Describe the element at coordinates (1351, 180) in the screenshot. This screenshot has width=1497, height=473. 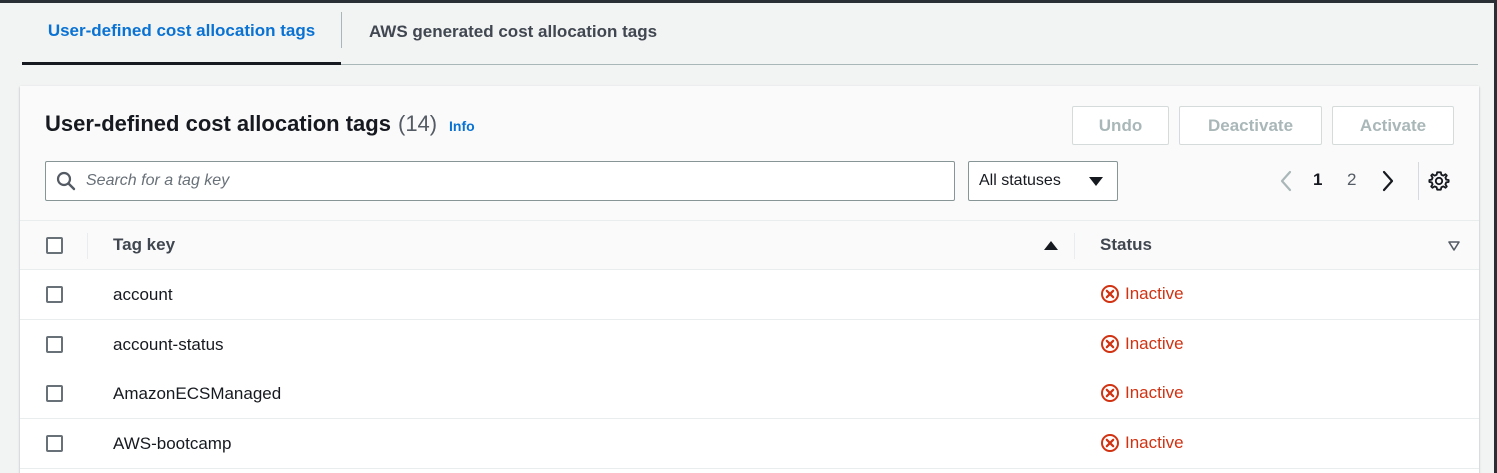
I see `page-2-button: 2` at that location.